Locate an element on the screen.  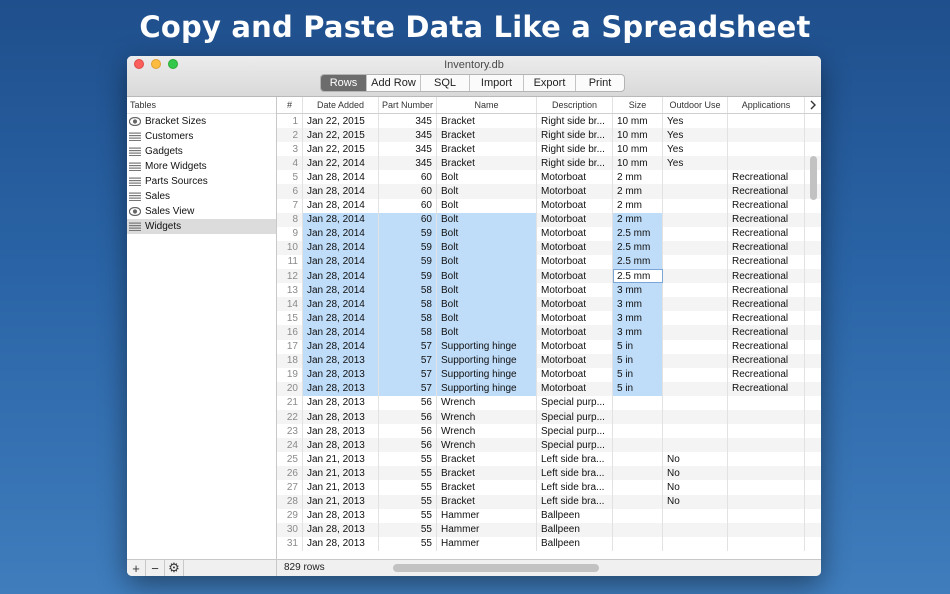
column-header: Part Number is located at coordinates (408, 105).